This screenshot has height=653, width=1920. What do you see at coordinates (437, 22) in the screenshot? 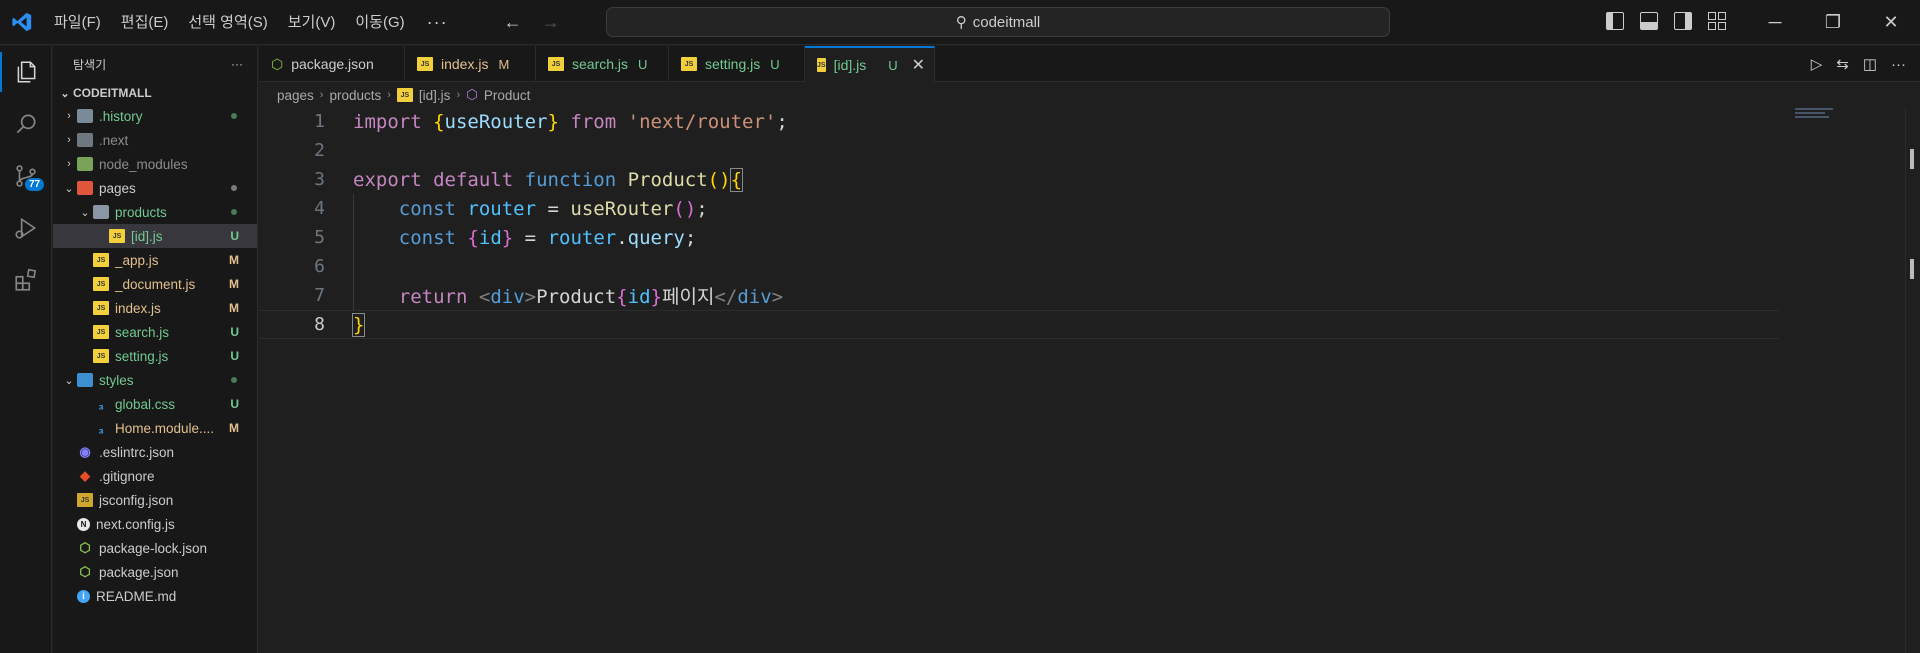
I see `menu-more-icon: ···` at bounding box center [437, 22].